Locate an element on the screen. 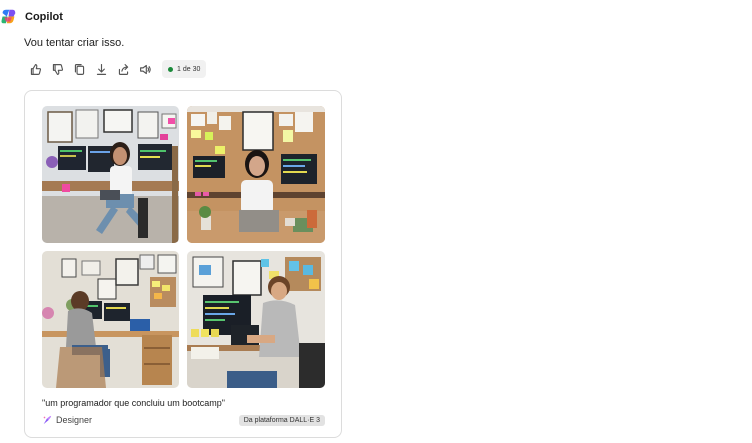 This screenshot has height=443, width=752. download-icon is located at coordinates (101, 69).